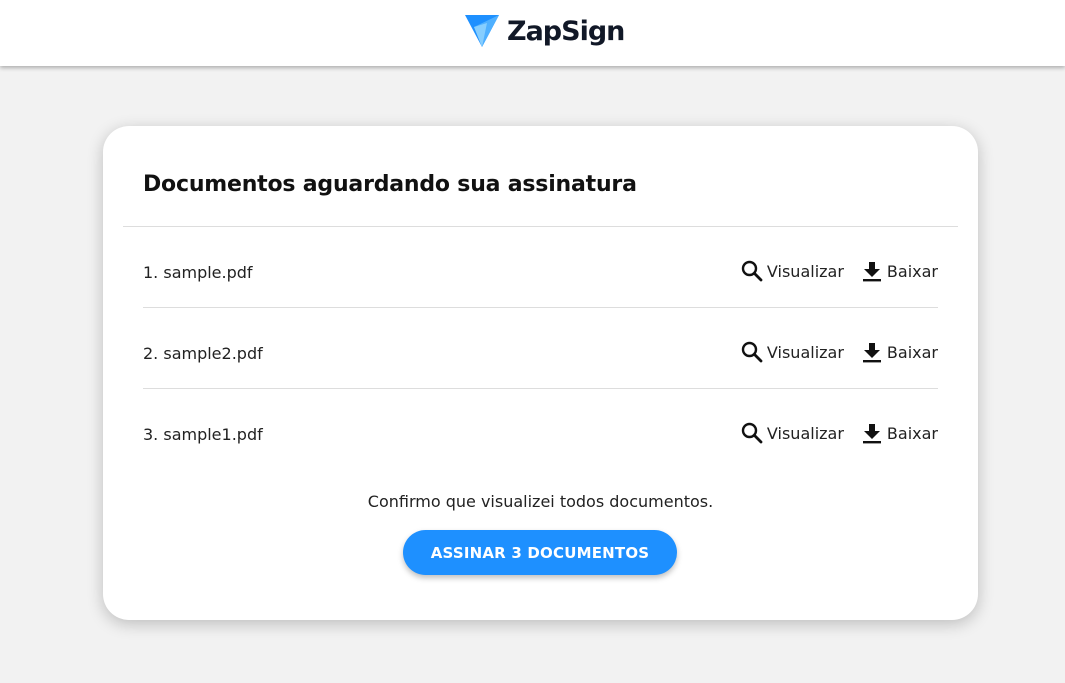 The width and height of the screenshot is (1065, 683). I want to click on page-title: Documentos aguardando sua assinatura, so click(390, 184).